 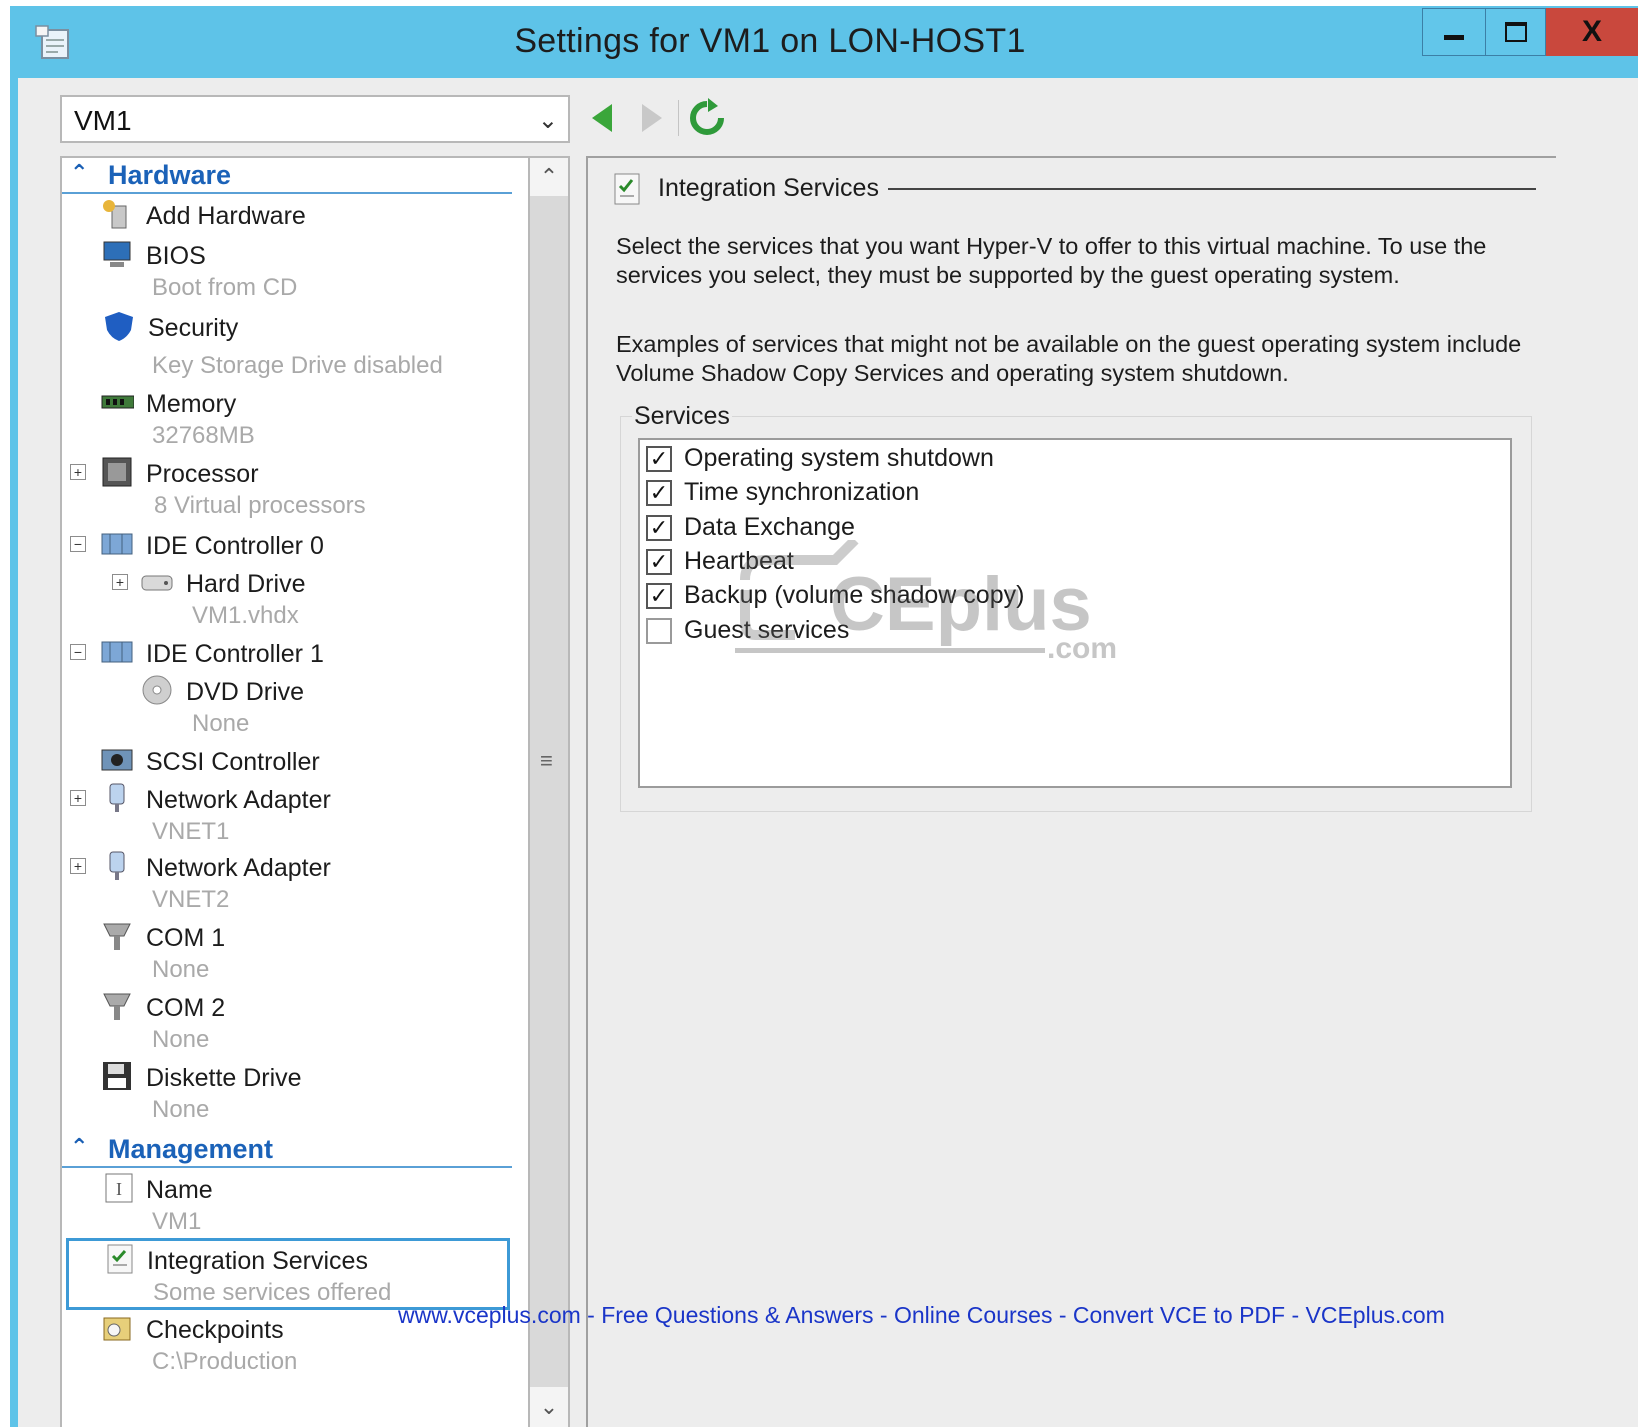 What do you see at coordinates (115, 214) in the screenshot?
I see `add-hardware-icon` at bounding box center [115, 214].